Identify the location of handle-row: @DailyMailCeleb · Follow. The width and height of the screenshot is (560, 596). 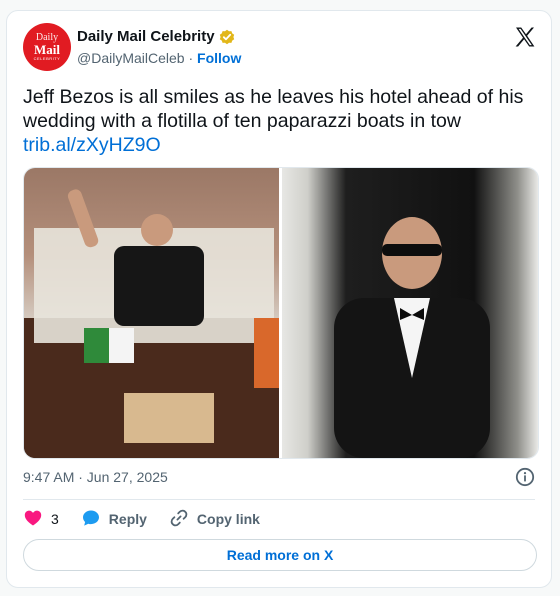
(159, 58).